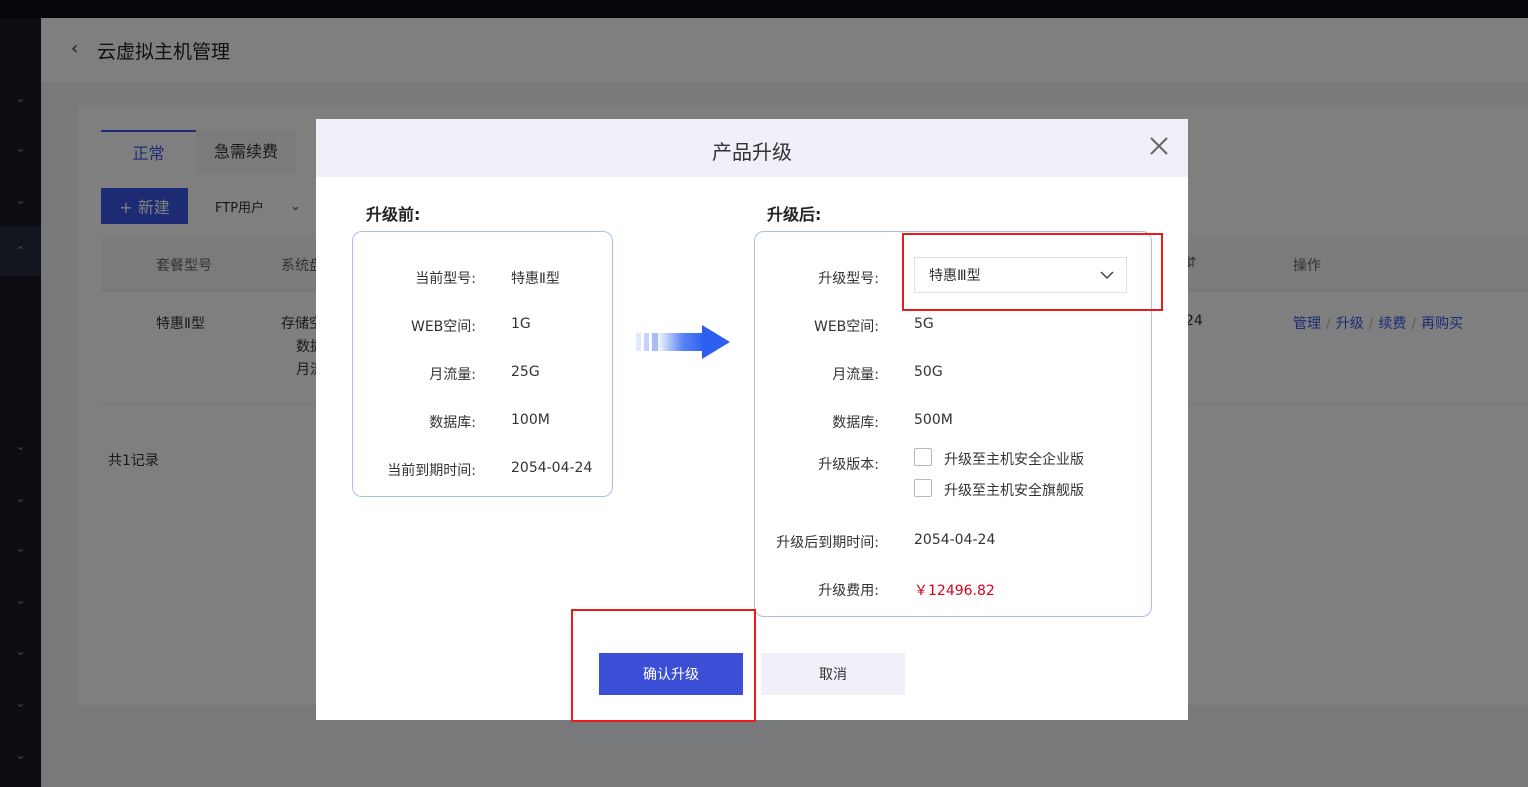 Image resolution: width=1528 pixels, height=787 pixels. Describe the element at coordinates (933, 420) in the screenshot. I see `row-value: 500M` at that location.